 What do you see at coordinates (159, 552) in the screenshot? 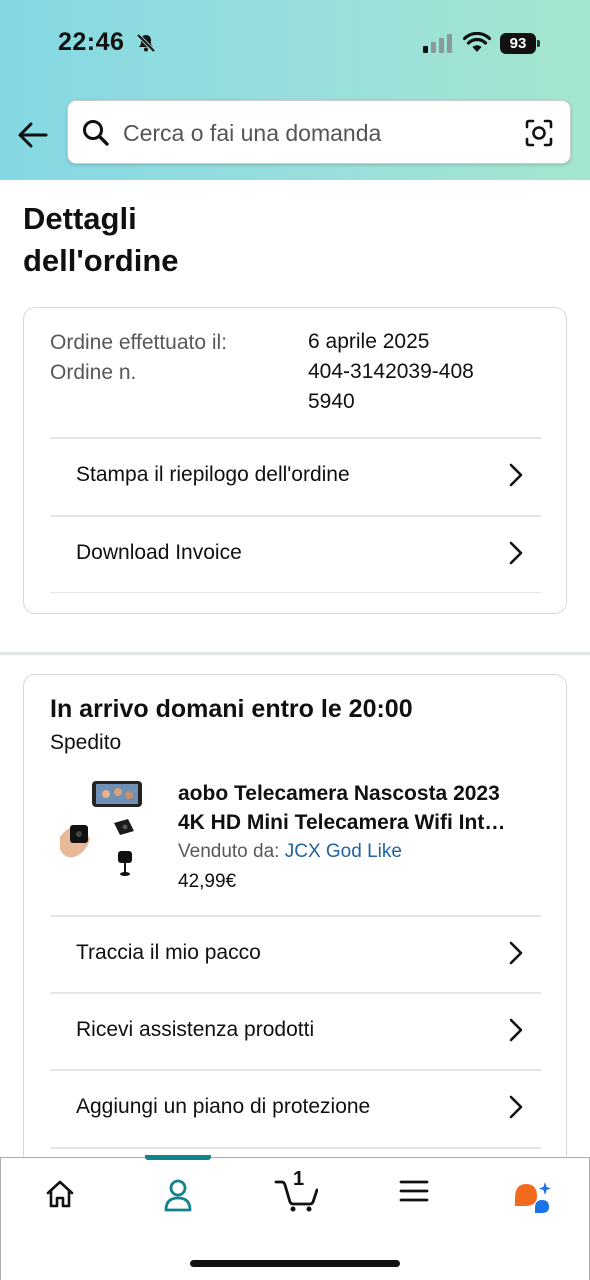
I see `download-invoice-label: Download Invoice` at bounding box center [159, 552].